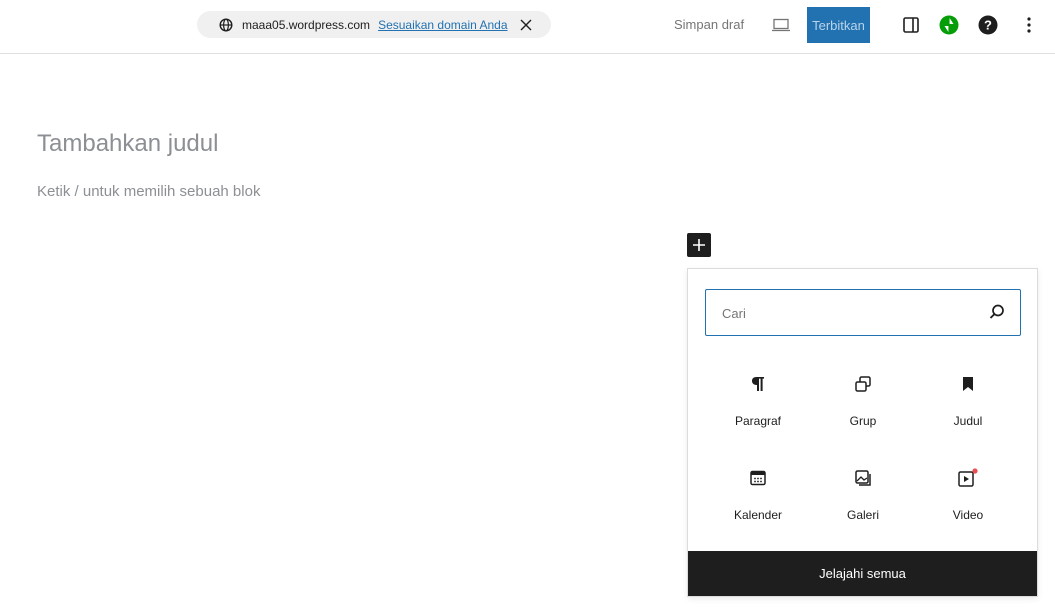  What do you see at coordinates (862, 573) in the screenshot?
I see `browse-all-button: Jelajahi semua` at bounding box center [862, 573].